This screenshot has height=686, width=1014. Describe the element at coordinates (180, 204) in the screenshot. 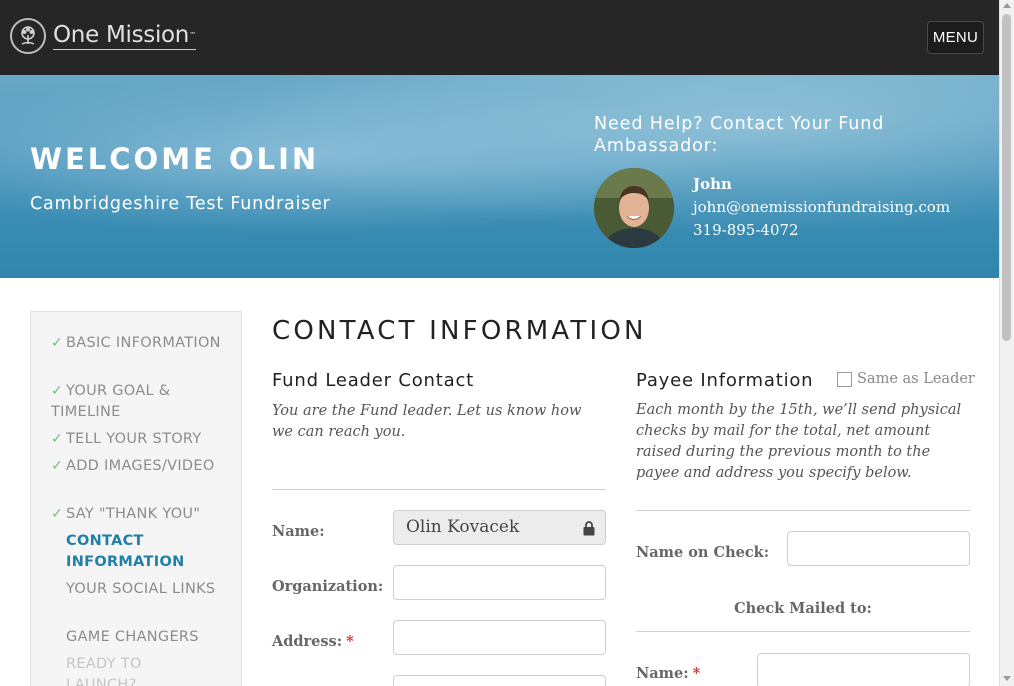

I see `fundraiser-name: Cambridgeshire Test Fundraiser` at that location.